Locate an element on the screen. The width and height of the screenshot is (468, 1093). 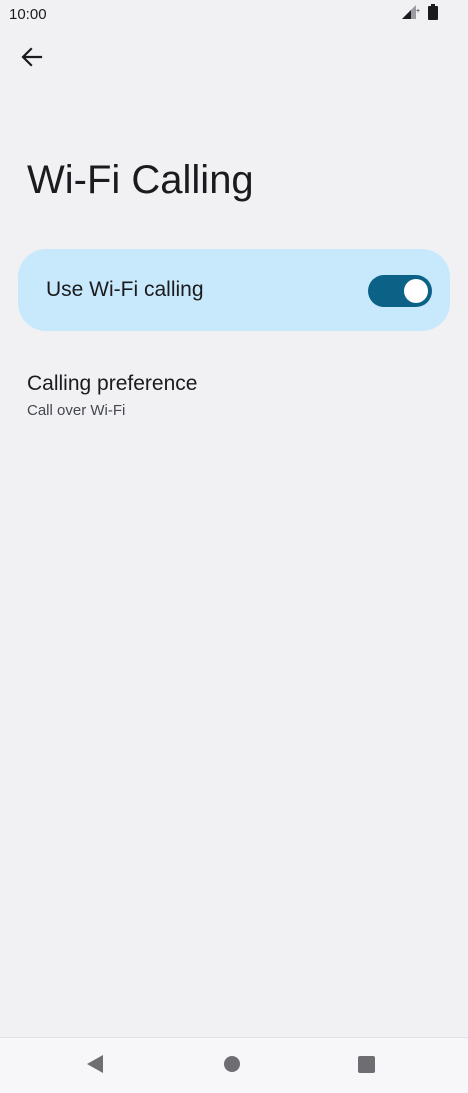
calling-preference-item: Calling preference Call over Wi-Fi is located at coordinates (237, 397).